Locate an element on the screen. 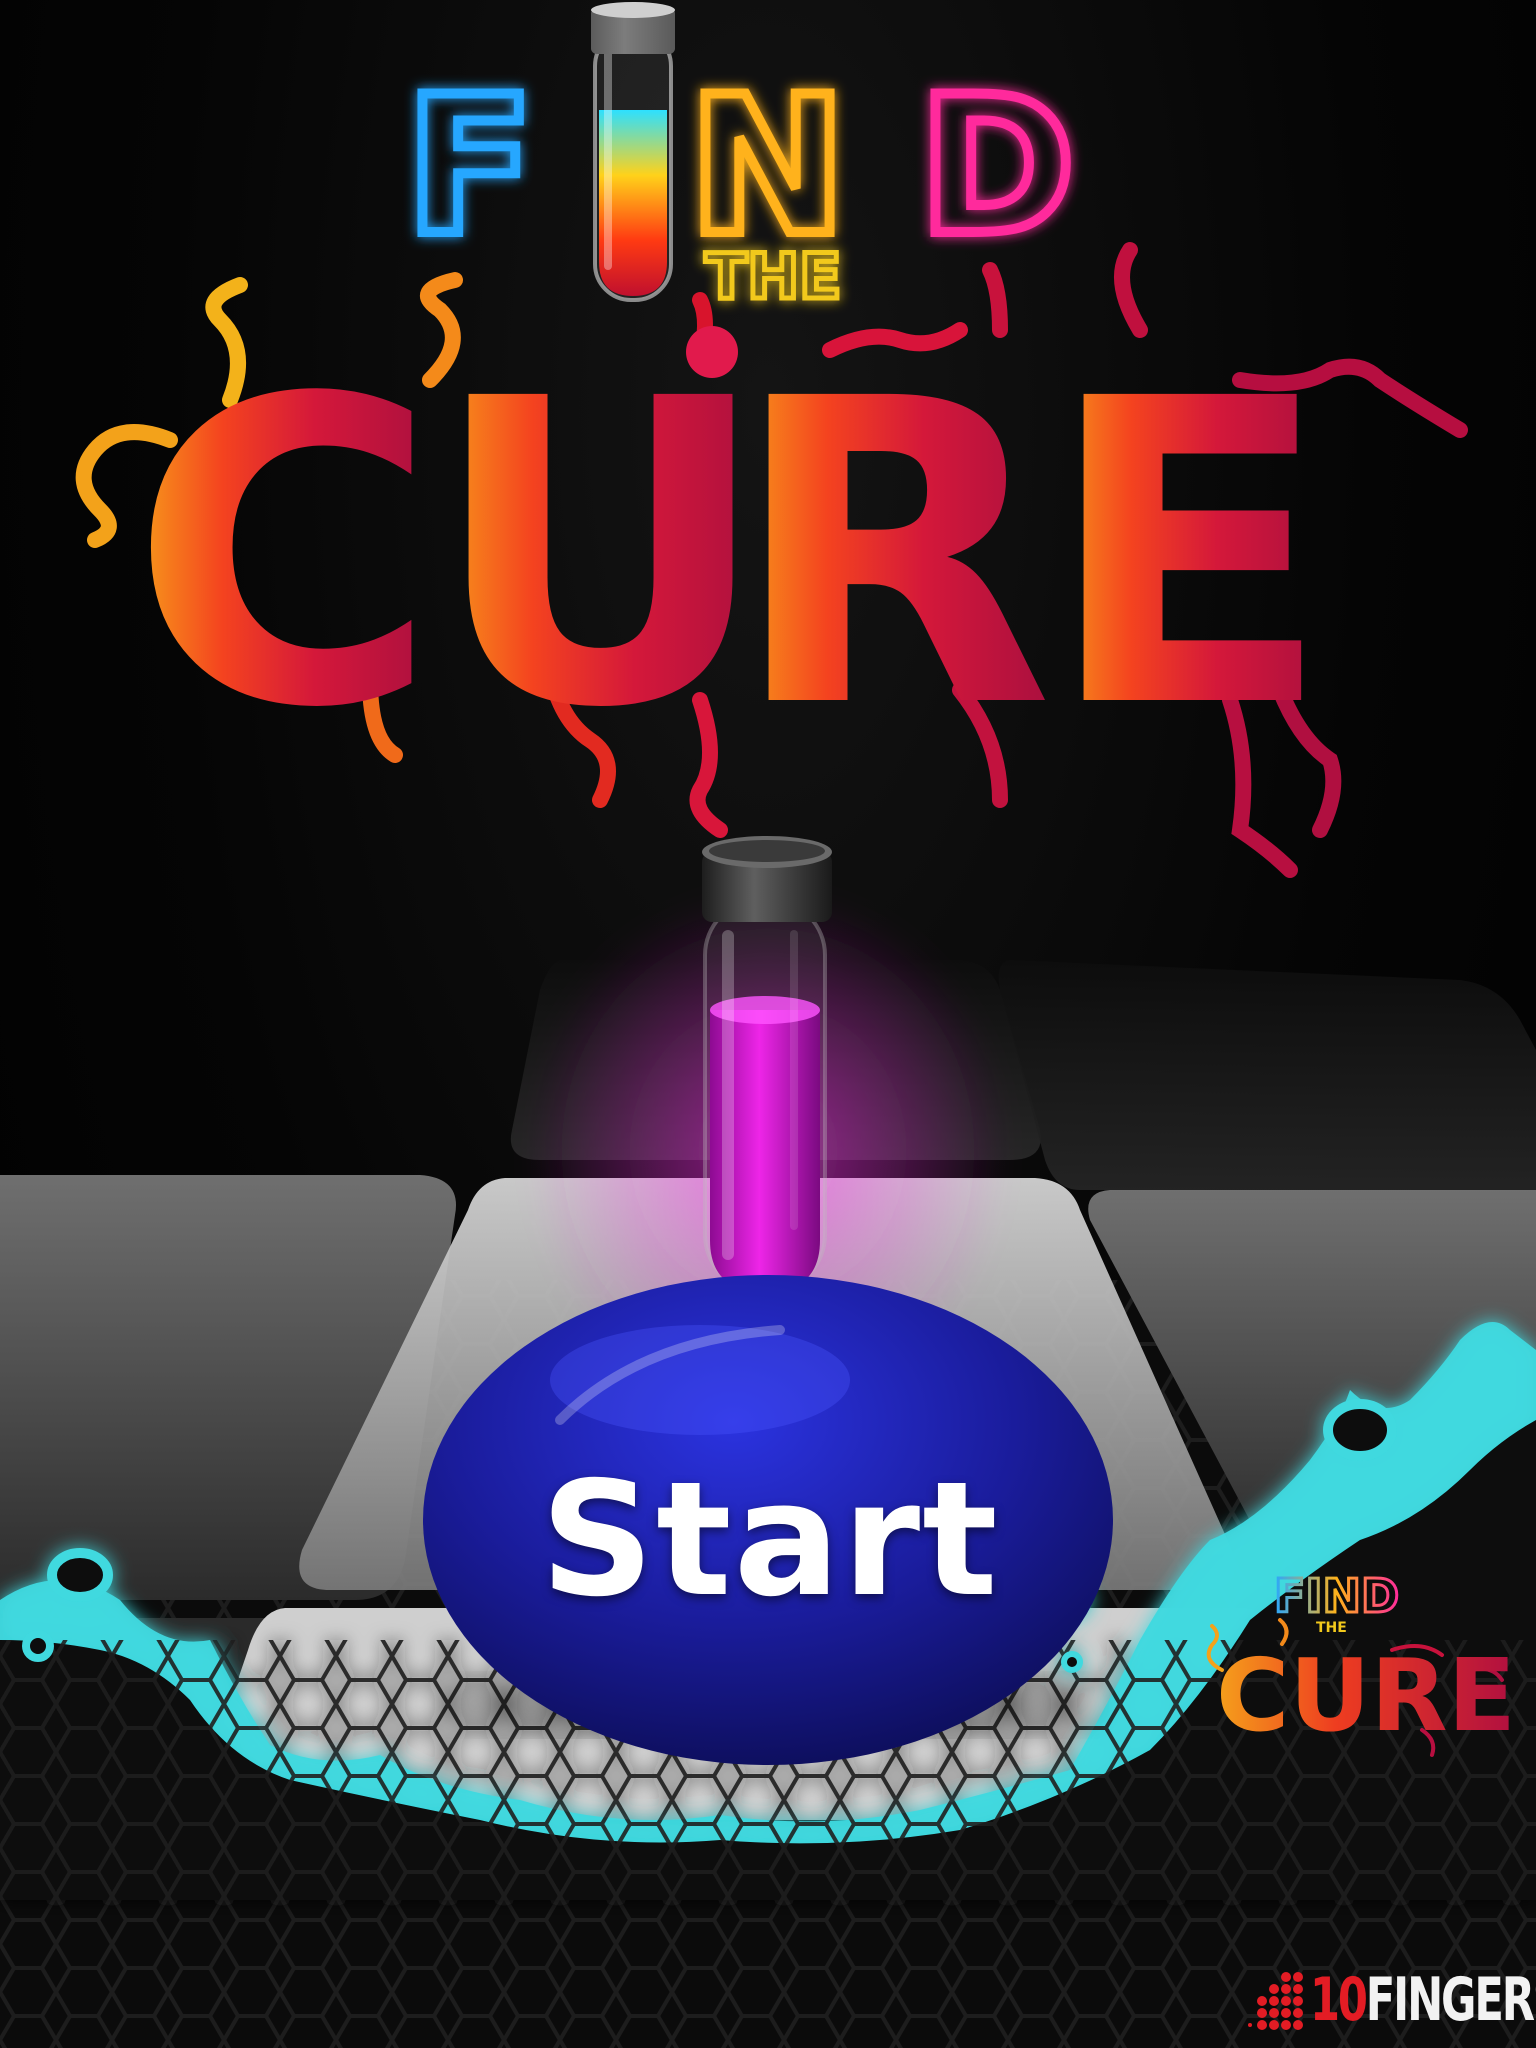  brand-dots-icon is located at coordinates (1275, 2001).